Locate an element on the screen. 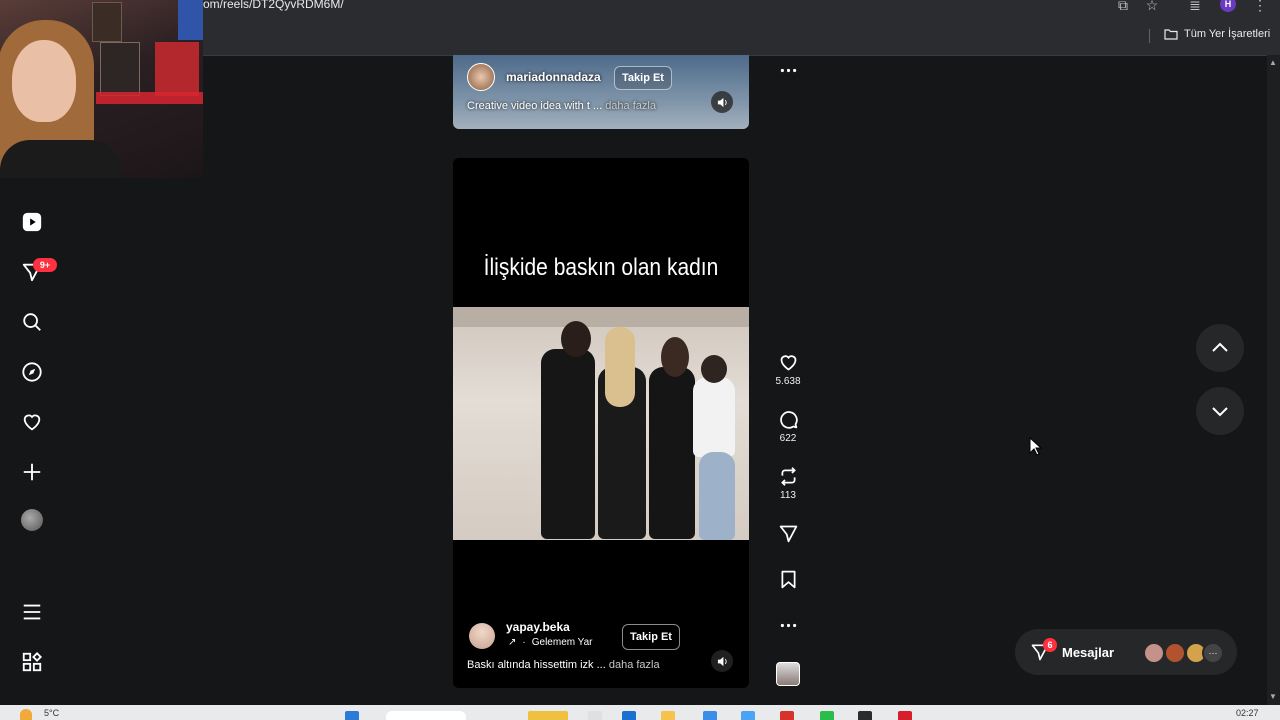 This screenshot has width=1280, height=720. reel-author-username: yapay.beka is located at coordinates (538, 627).